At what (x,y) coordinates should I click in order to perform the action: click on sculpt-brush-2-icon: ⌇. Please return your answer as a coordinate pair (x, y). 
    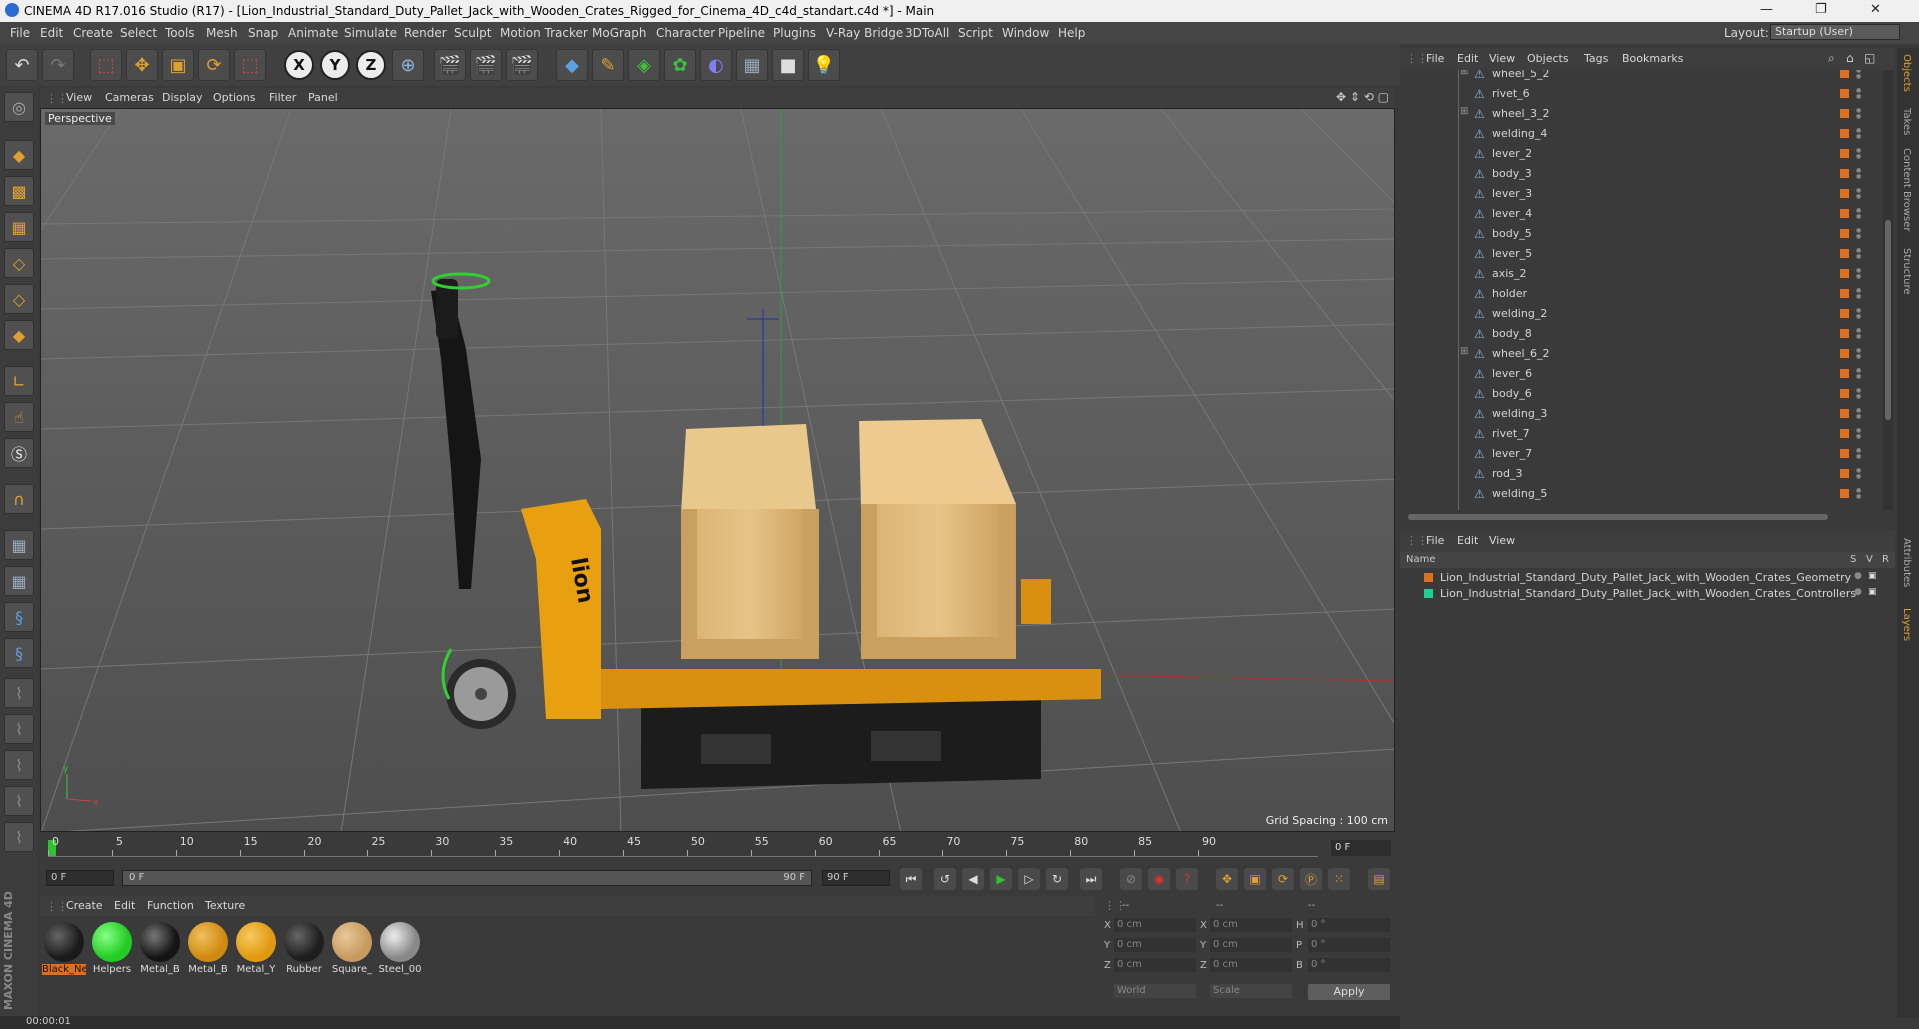
    Looking at the image, I should click on (19, 729).